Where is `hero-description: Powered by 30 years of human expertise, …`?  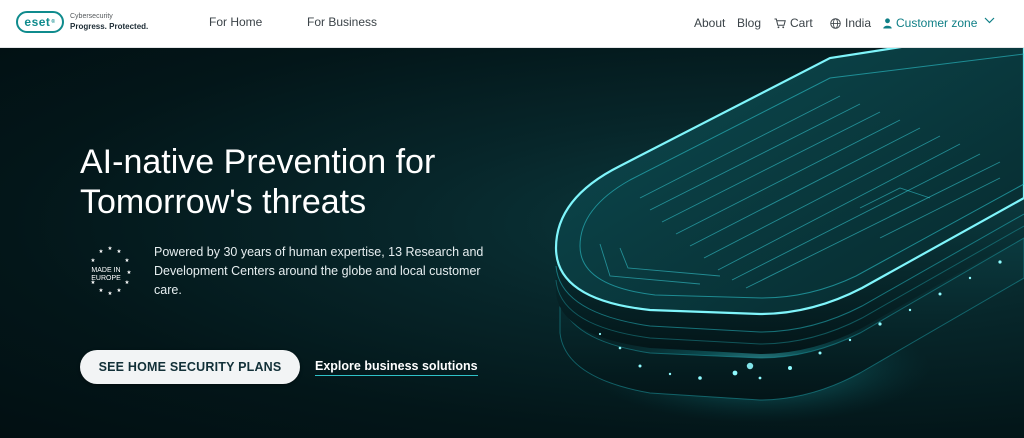
hero-description: Powered by 30 years of human expertise, … is located at coordinates (319, 271).